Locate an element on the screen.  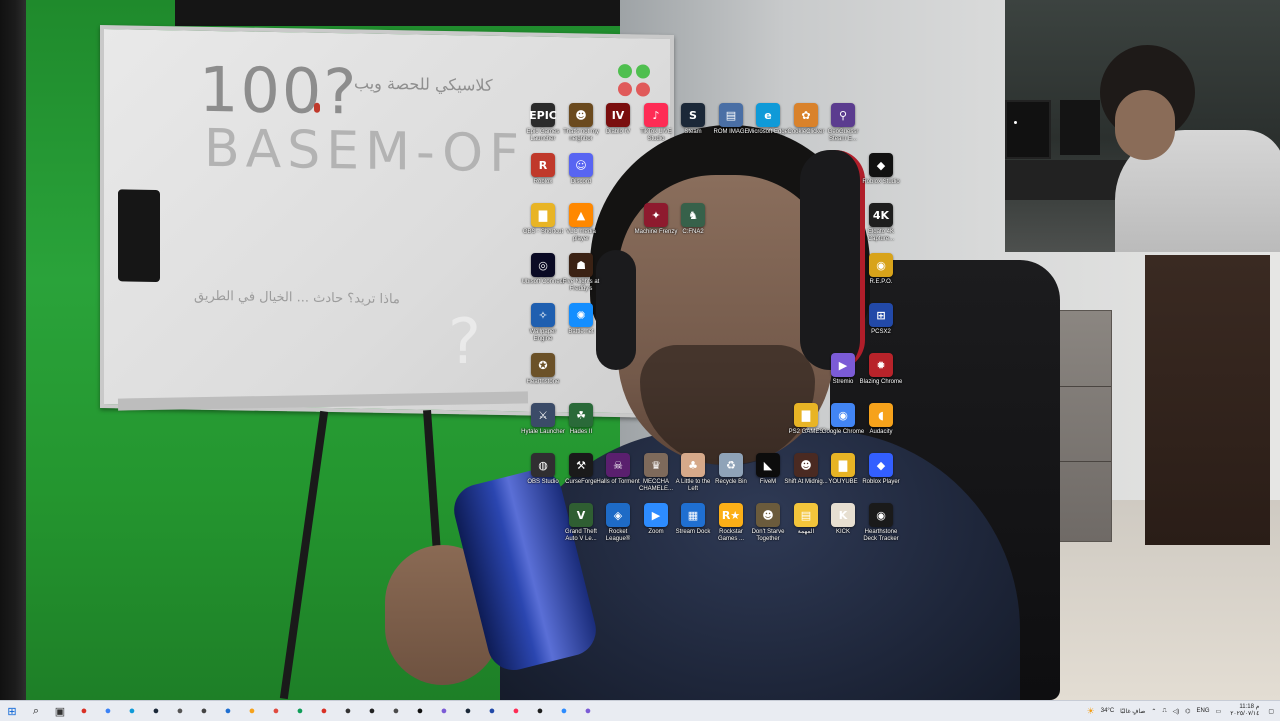
taskbar-app-14-button: ● is located at coordinates (396, 711).